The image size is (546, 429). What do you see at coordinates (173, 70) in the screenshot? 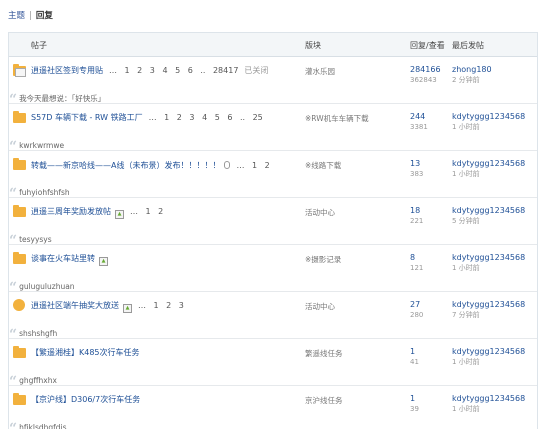
I see `thread-pagination: … 1 2 3 4 5 6 .. 28417` at bounding box center [173, 70].